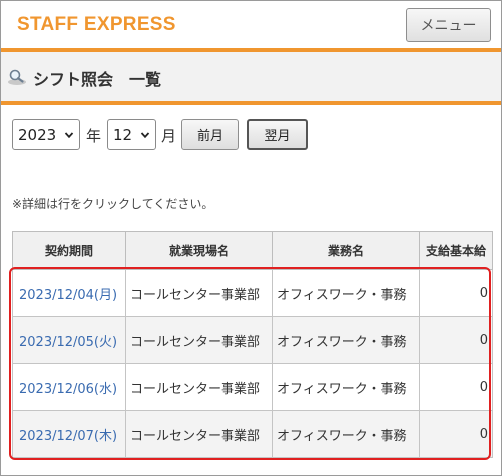  I want to click on cell-date: 2023/12/07(木), so click(69, 434).